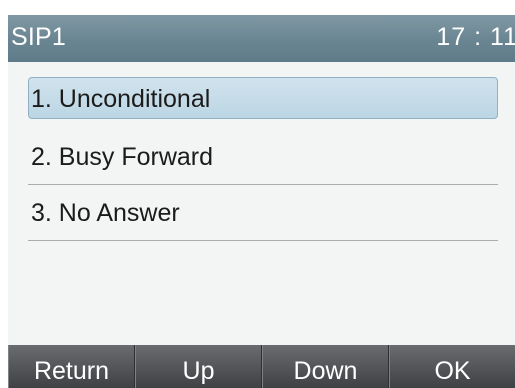 The image size is (515, 388). What do you see at coordinates (452, 366) in the screenshot?
I see `ok-softkey: OK` at bounding box center [452, 366].